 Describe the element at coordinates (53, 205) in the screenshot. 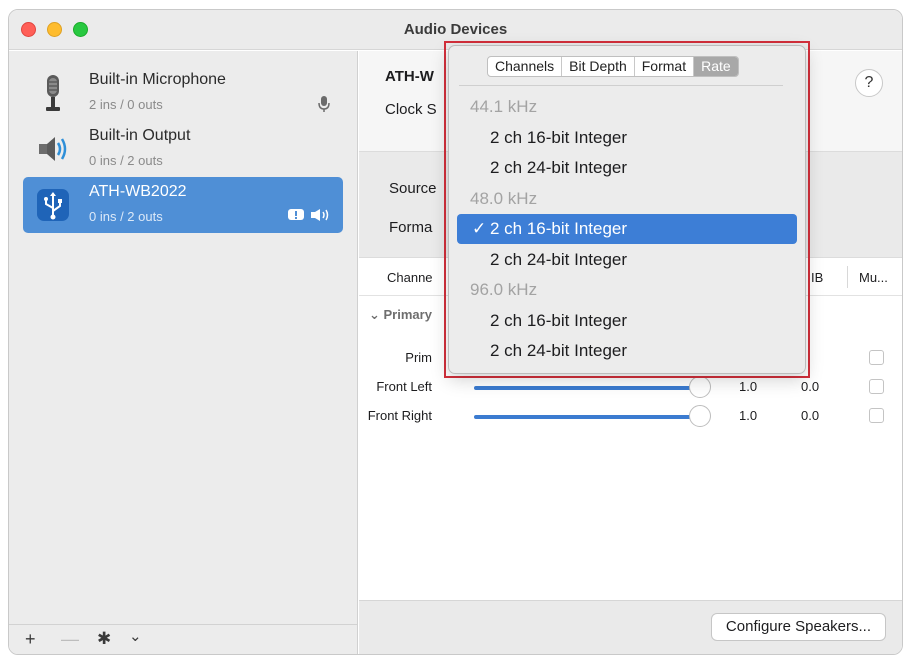

I see `usb-icon` at that location.